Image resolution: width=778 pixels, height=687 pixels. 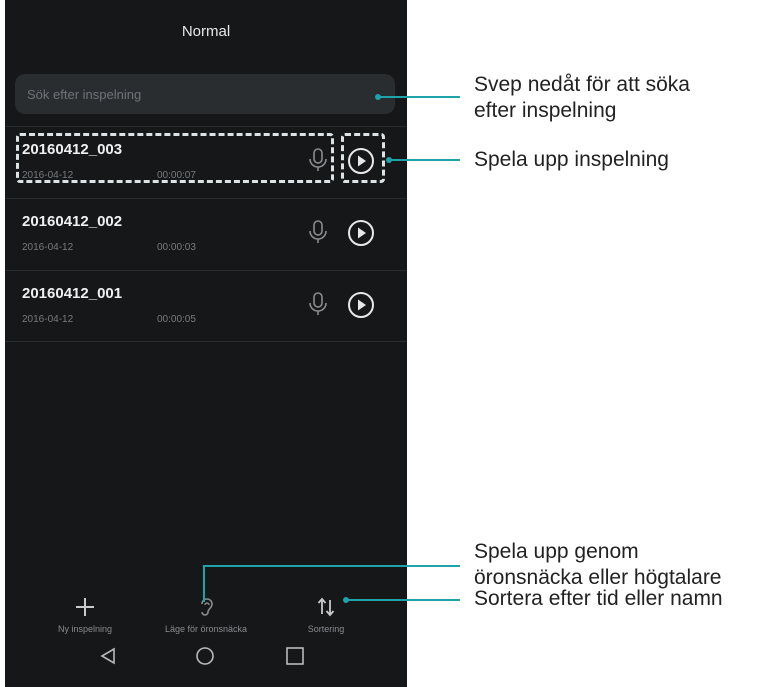 What do you see at coordinates (108, 656) in the screenshot?
I see `back-icon` at bounding box center [108, 656].